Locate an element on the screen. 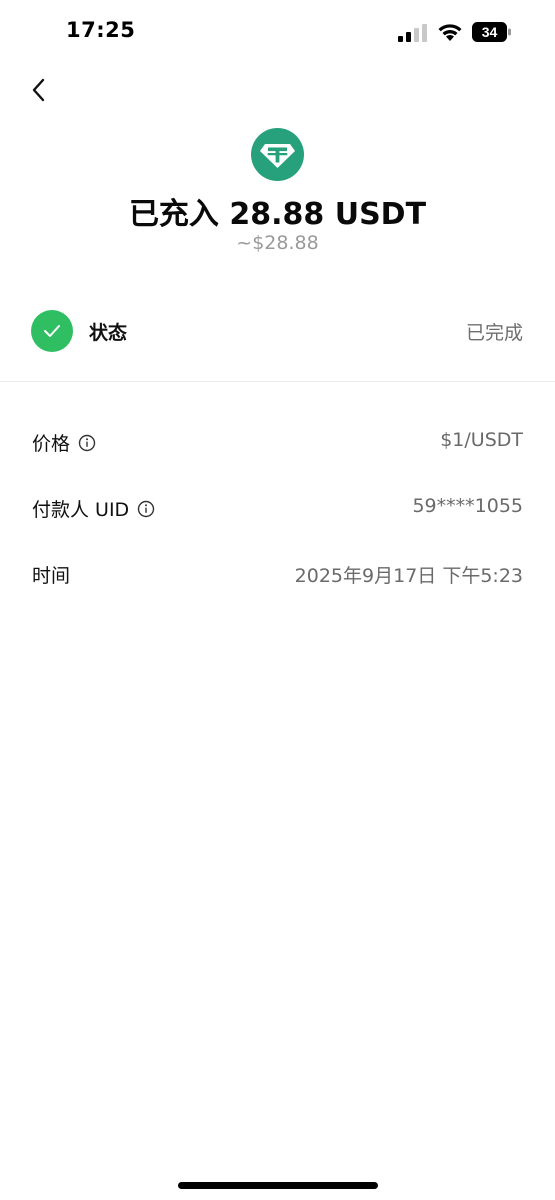  payer-uid-value: 59****1055 is located at coordinates (467, 506).